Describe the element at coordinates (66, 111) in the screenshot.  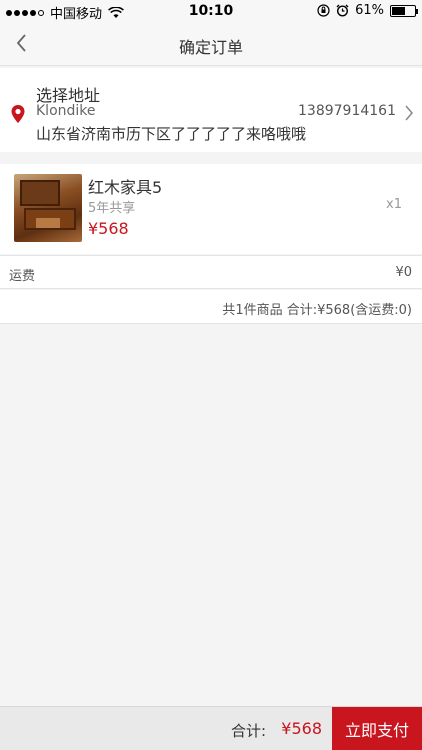
I see `recipient-name: Klondike` at that location.